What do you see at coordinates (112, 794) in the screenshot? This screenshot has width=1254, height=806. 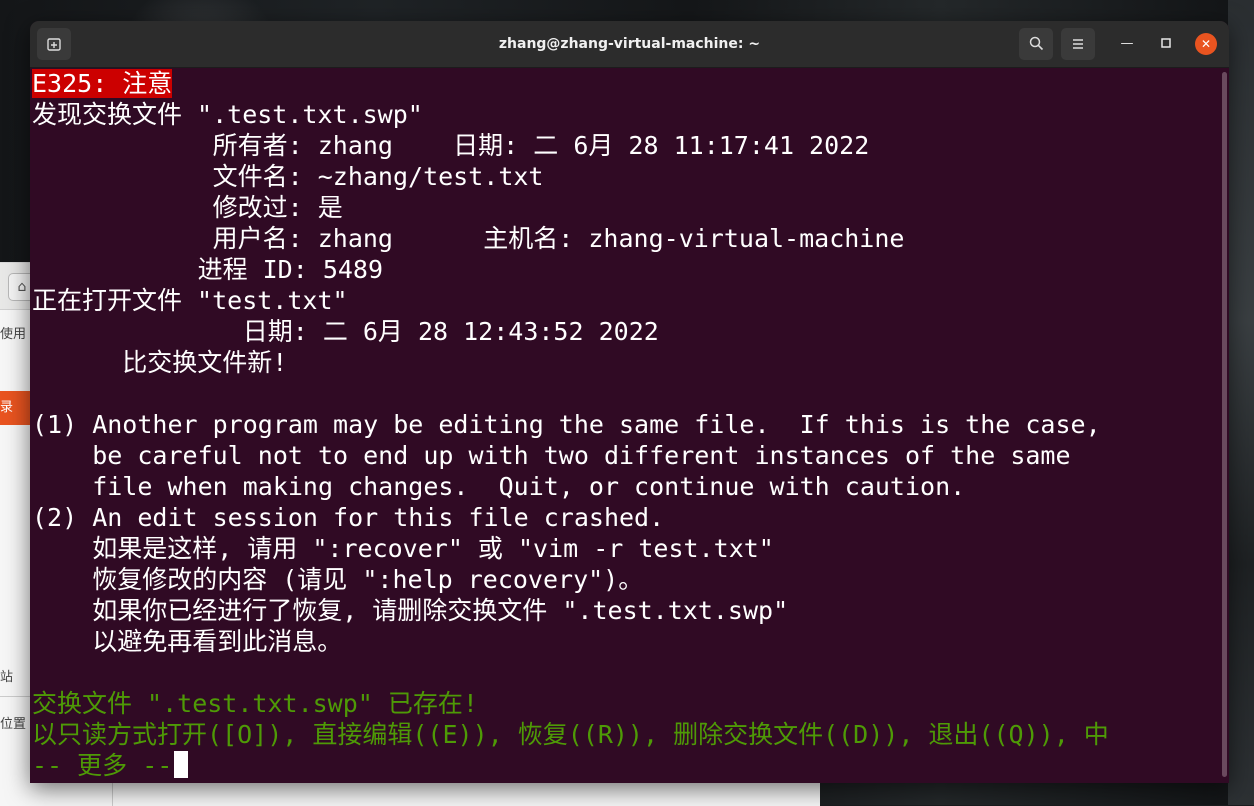 I see `panel-divider` at bounding box center [112, 794].